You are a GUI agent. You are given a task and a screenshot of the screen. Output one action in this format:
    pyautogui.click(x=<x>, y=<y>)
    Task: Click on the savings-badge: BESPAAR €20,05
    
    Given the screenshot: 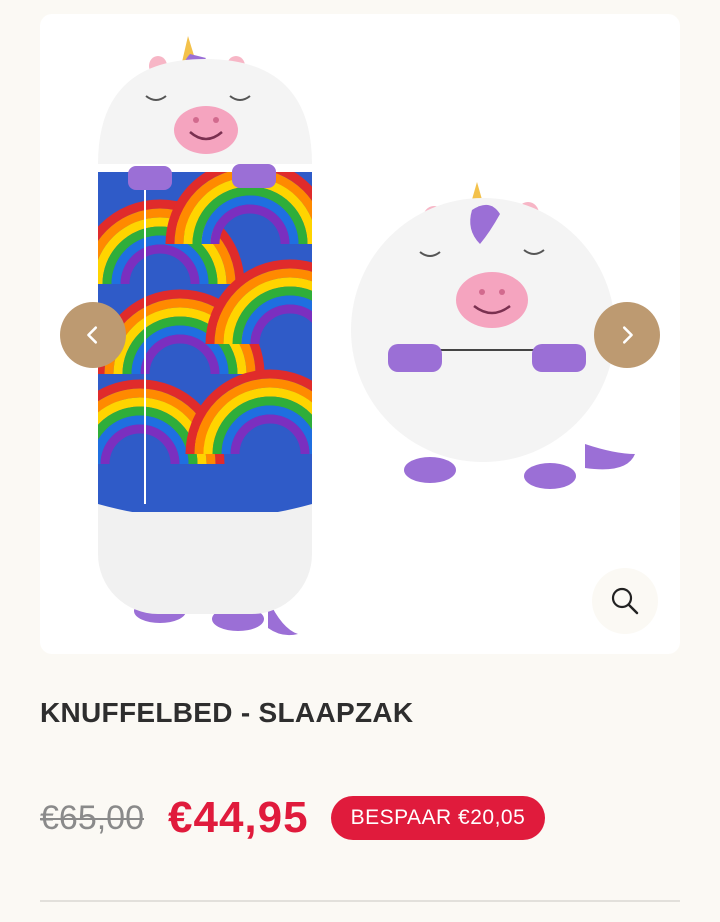 What is the action you would take?
    pyautogui.click(x=438, y=818)
    